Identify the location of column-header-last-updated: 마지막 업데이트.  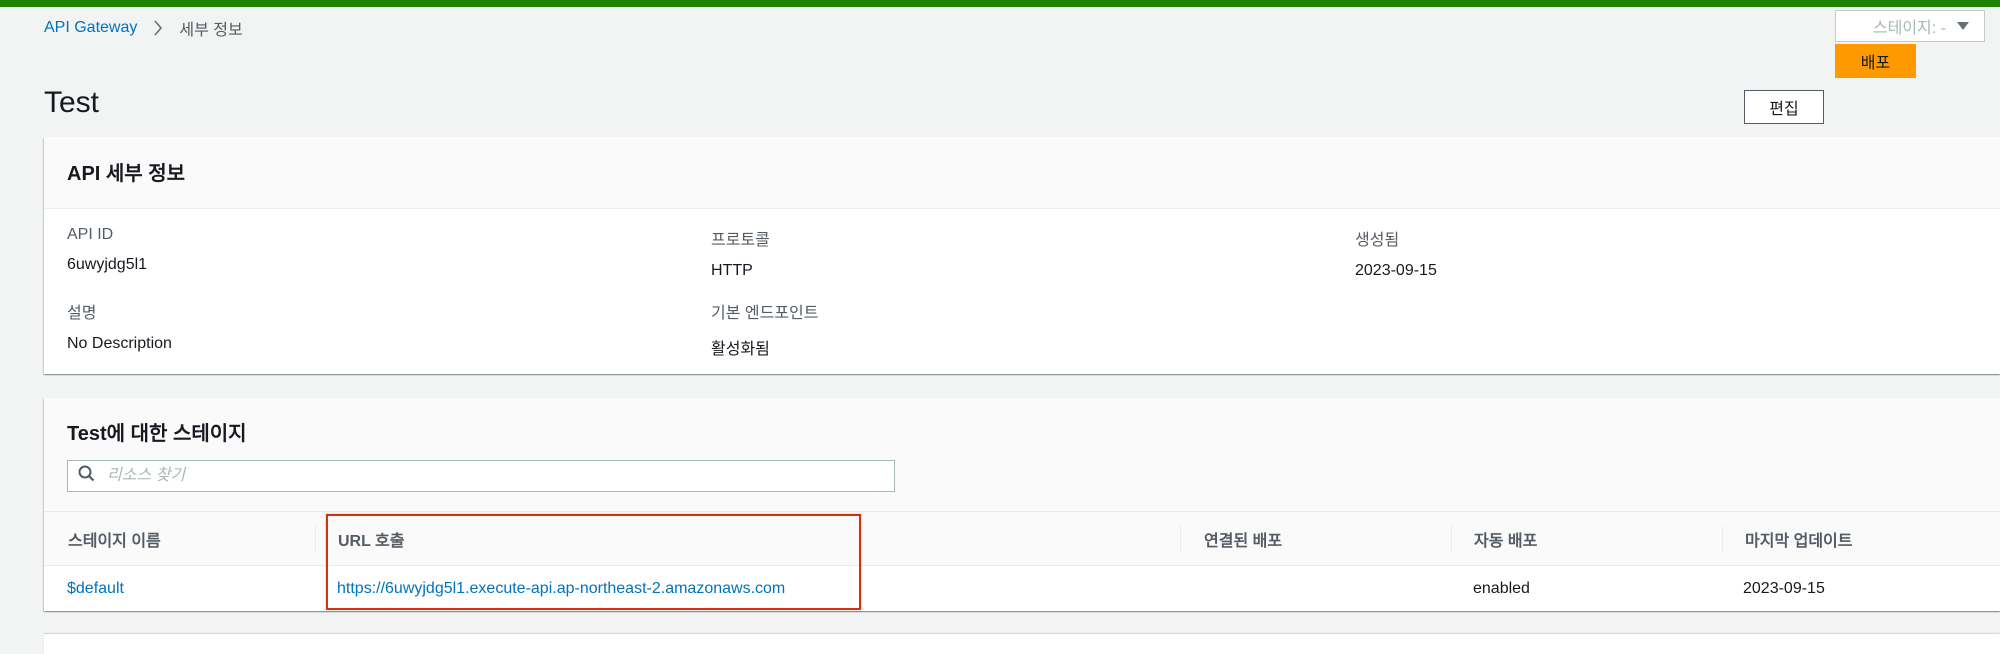
(1799, 539).